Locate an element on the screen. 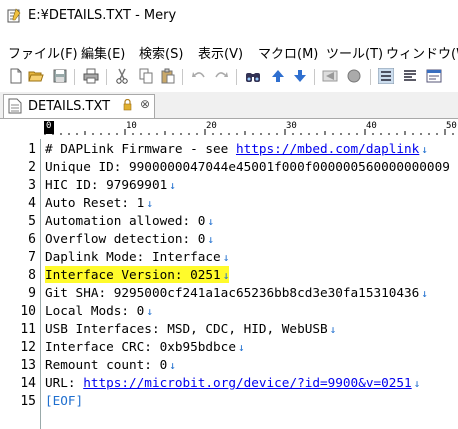  line-text: # DAPLink Firmware - see is located at coordinates (140, 148).